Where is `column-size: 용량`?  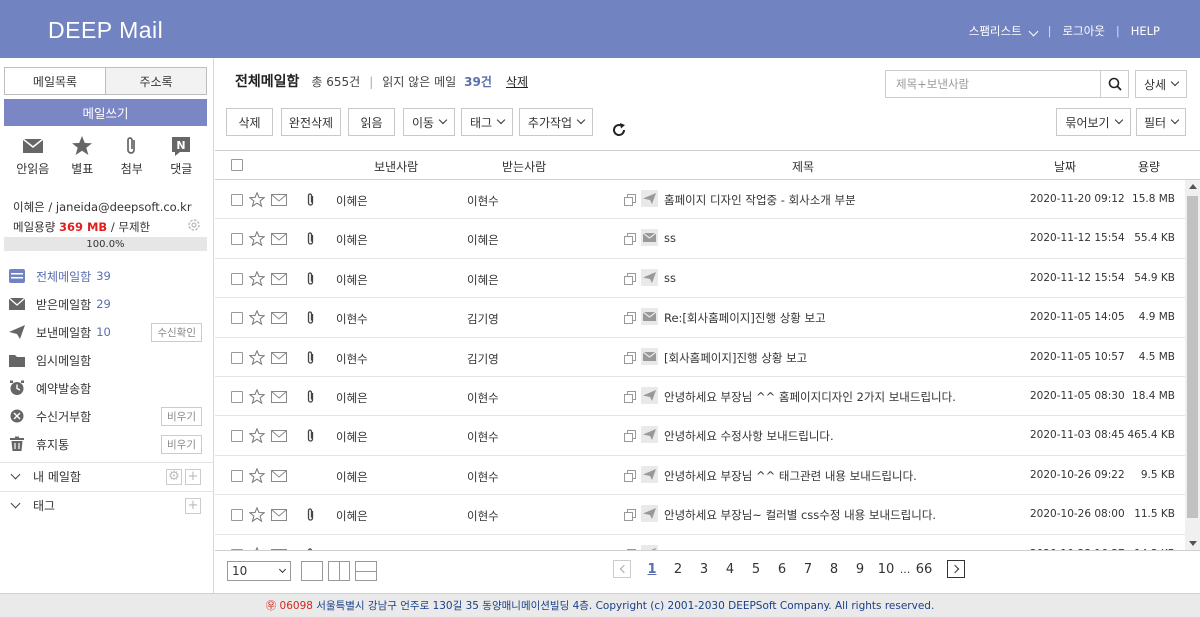
column-size: 용량 is located at coordinates (1149, 166).